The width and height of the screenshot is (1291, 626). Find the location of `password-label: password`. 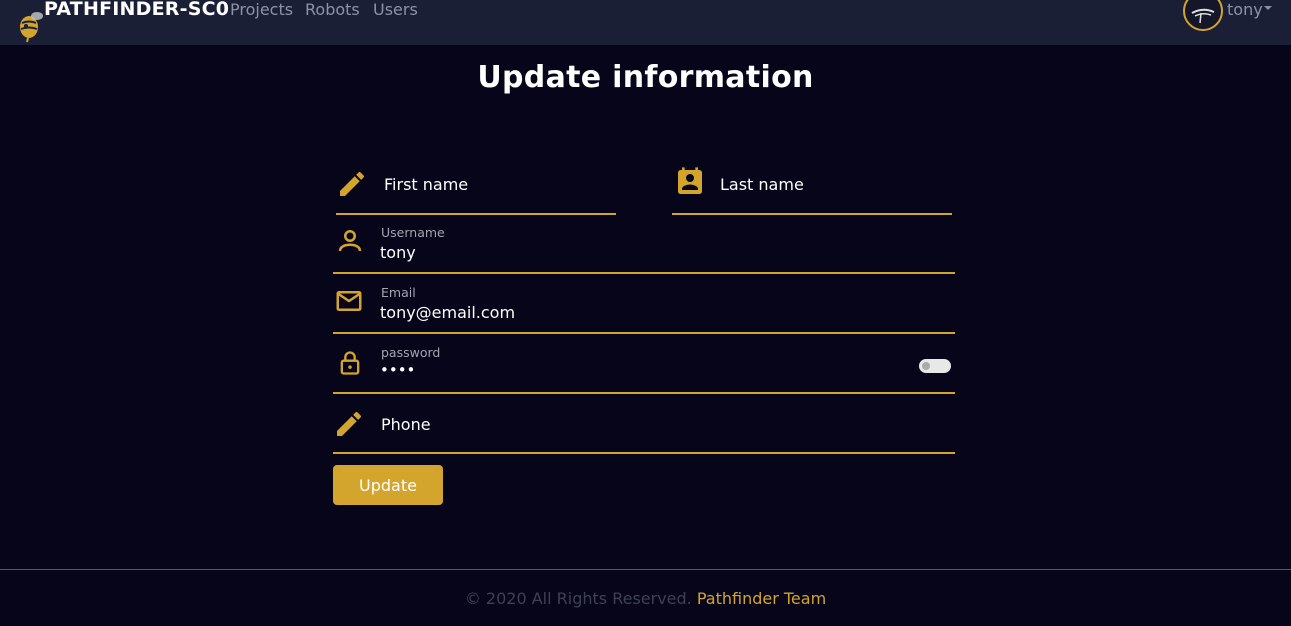

password-label: password is located at coordinates (411, 352).